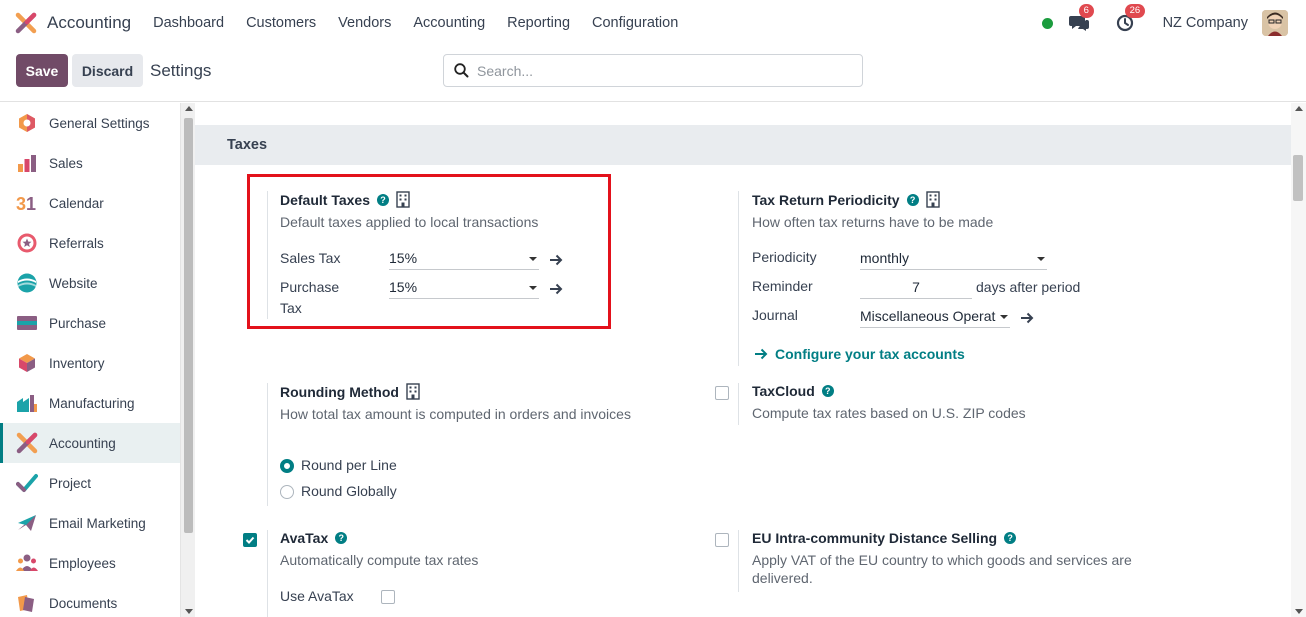 The height and width of the screenshot is (617, 1306). What do you see at coordinates (27, 403) in the screenshot?
I see `manufacturing-icon` at bounding box center [27, 403].